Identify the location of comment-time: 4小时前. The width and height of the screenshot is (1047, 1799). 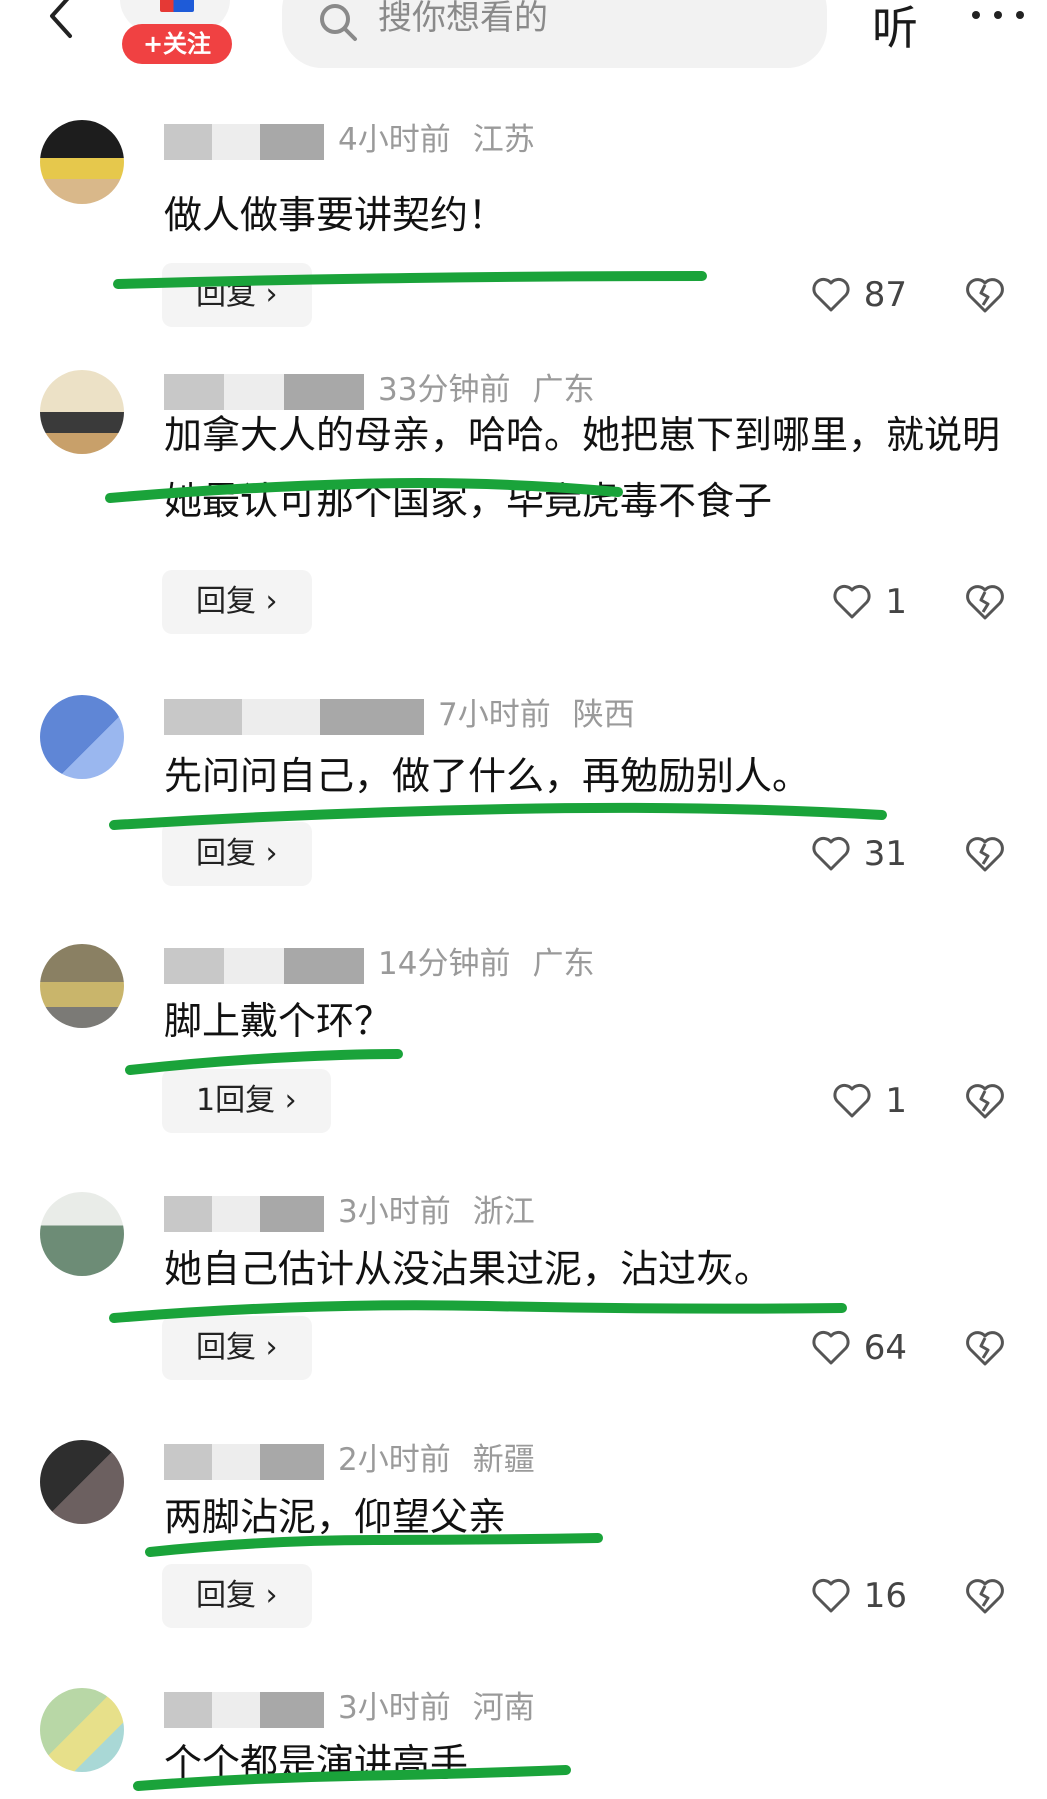
(394, 140).